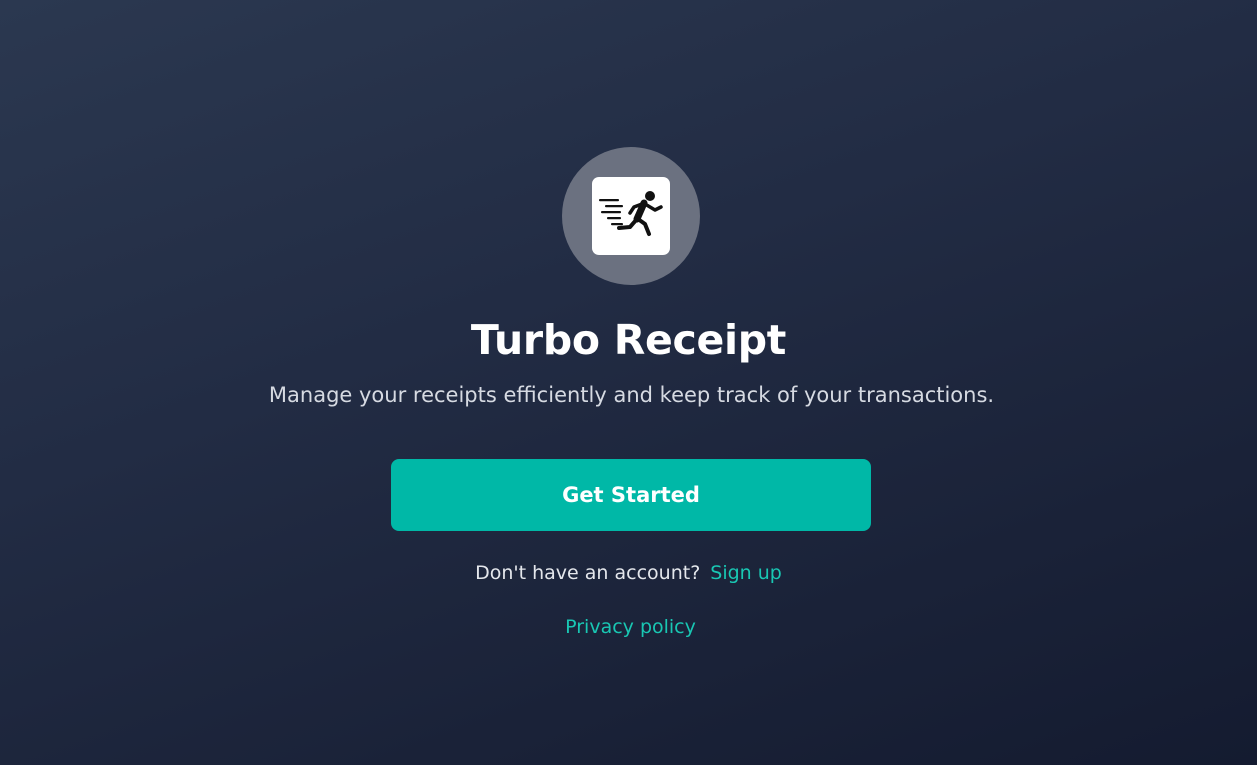 This screenshot has height=765, width=1257. Describe the element at coordinates (746, 573) in the screenshot. I see `signup-link: Sign up` at that location.